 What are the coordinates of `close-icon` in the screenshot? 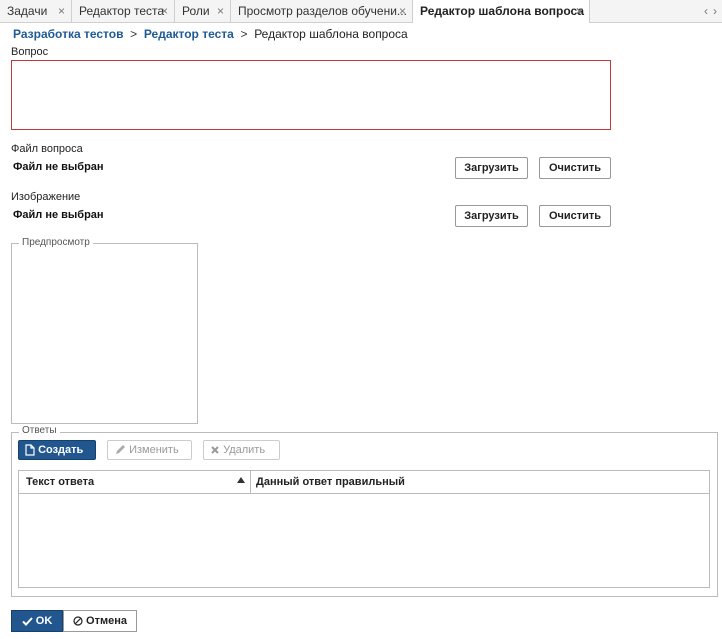 It's located at (215, 450).